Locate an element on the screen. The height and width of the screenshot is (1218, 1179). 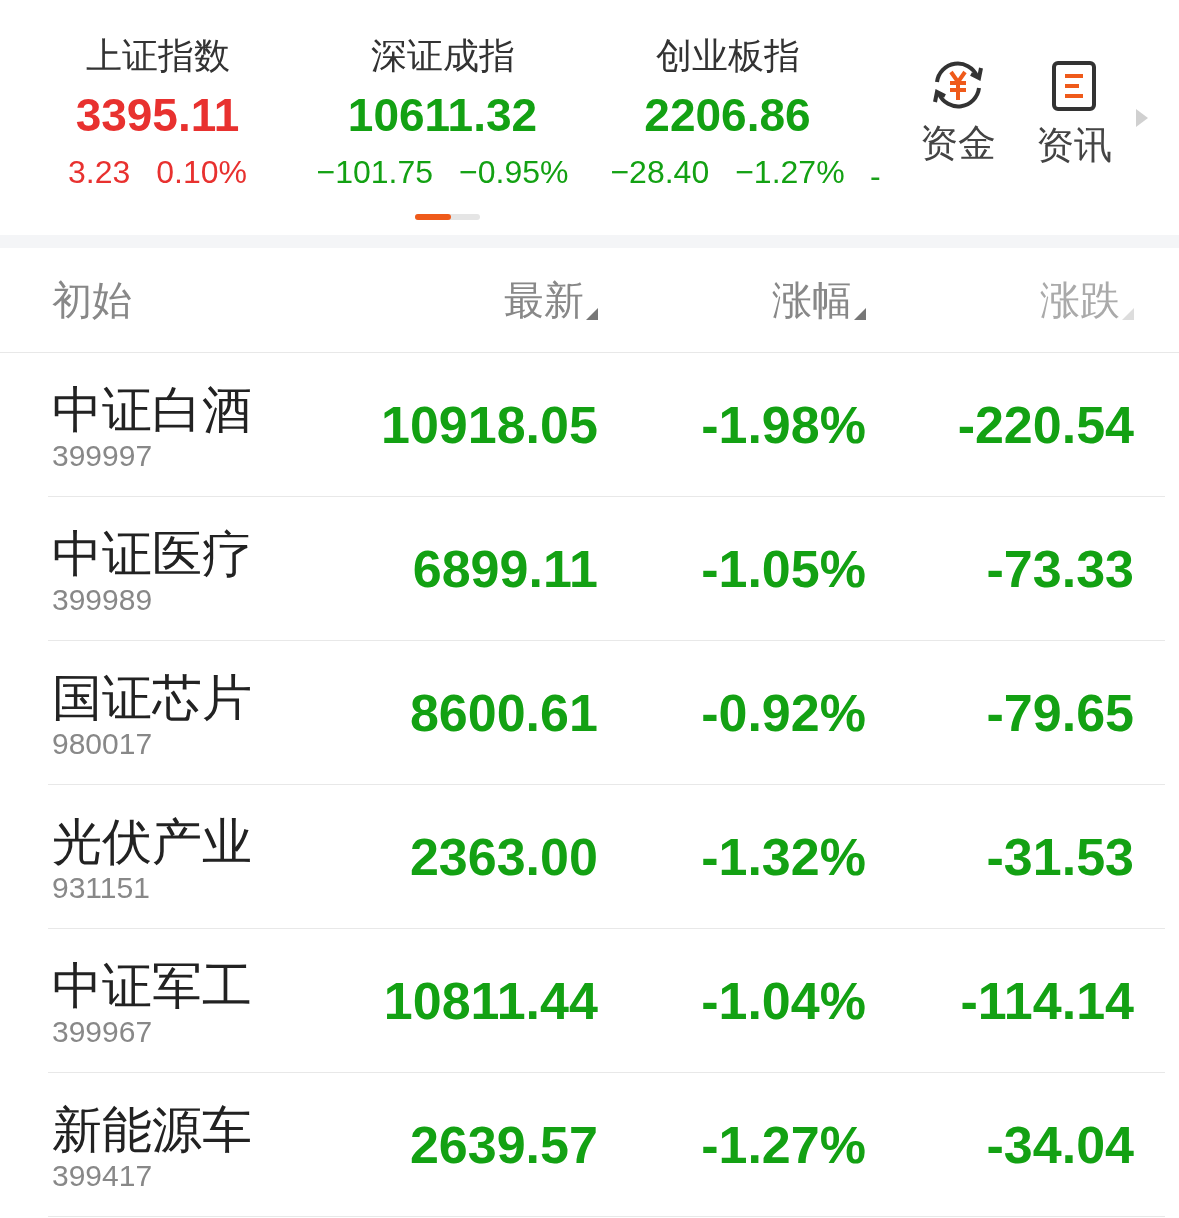
index-percent: −0.95% is located at coordinates (514, 172).